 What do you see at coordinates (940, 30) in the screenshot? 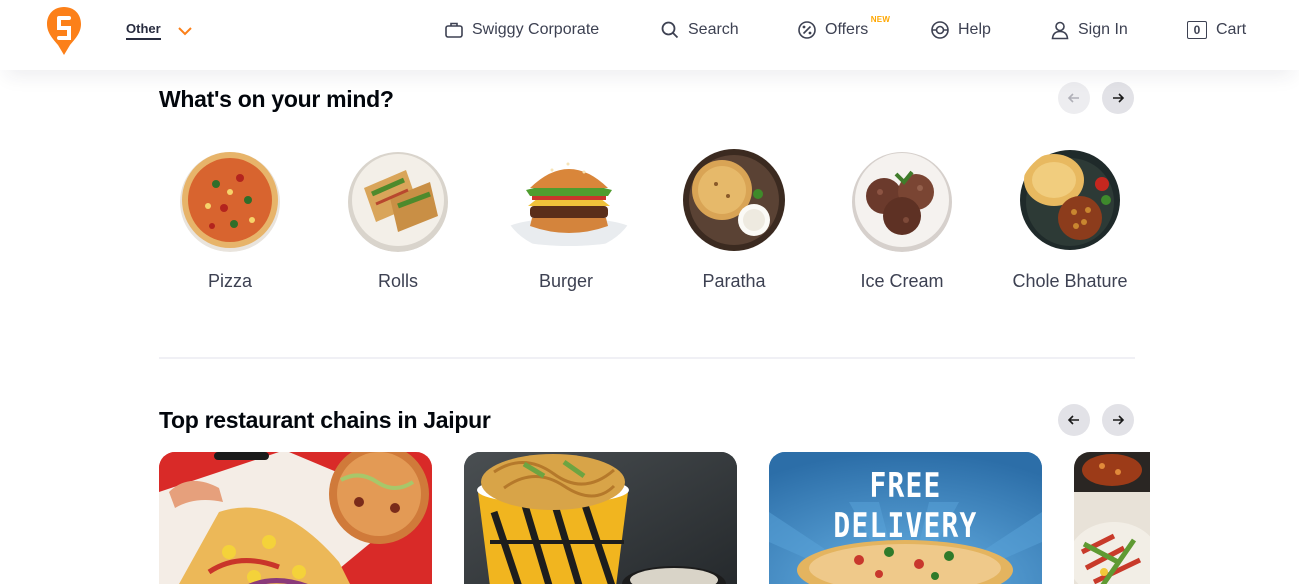
I see `lifebuoy-icon` at bounding box center [940, 30].